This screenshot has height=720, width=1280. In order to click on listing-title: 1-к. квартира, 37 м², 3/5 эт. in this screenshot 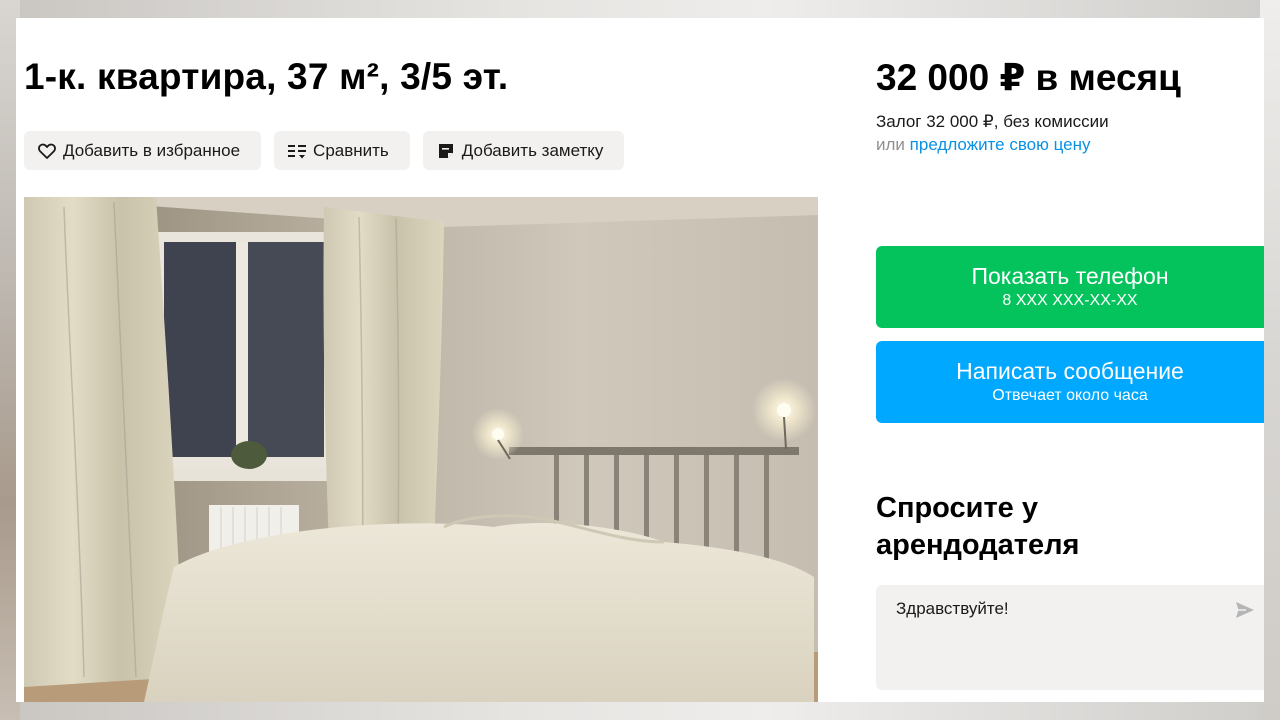, I will do `click(266, 76)`.